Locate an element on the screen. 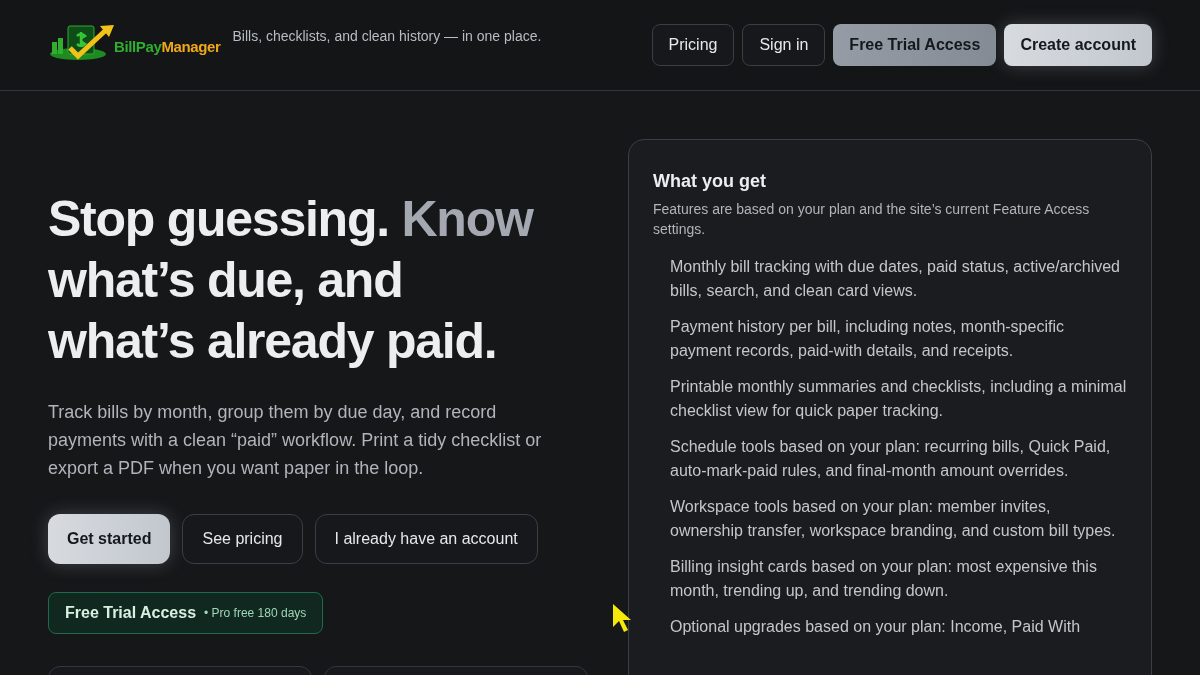  headline: Stop guessing. Know what’s due, and what’s already paid. is located at coordinates (291, 280).